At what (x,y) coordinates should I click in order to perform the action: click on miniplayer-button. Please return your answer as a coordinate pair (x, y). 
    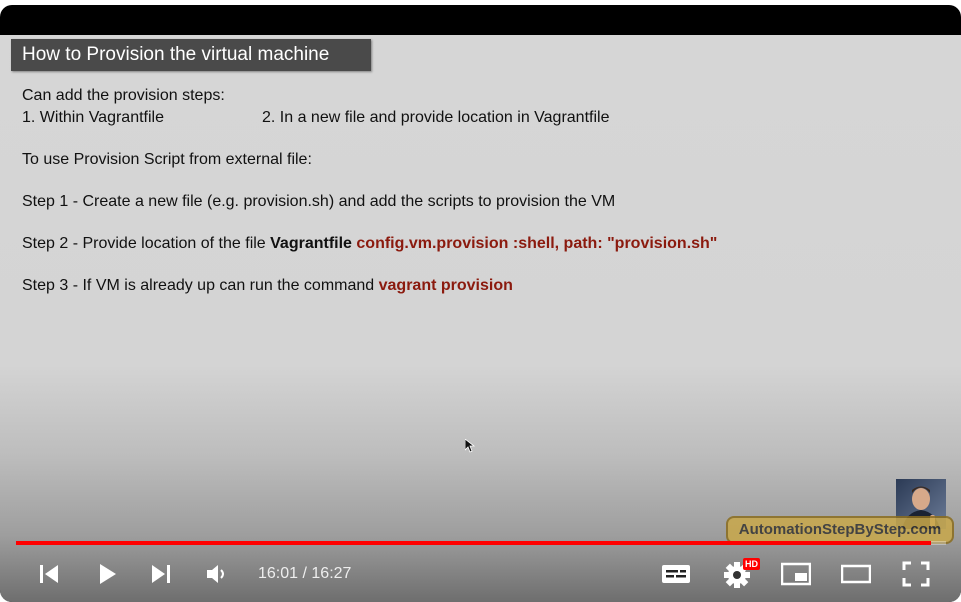
    Looking at the image, I should click on (796, 574).